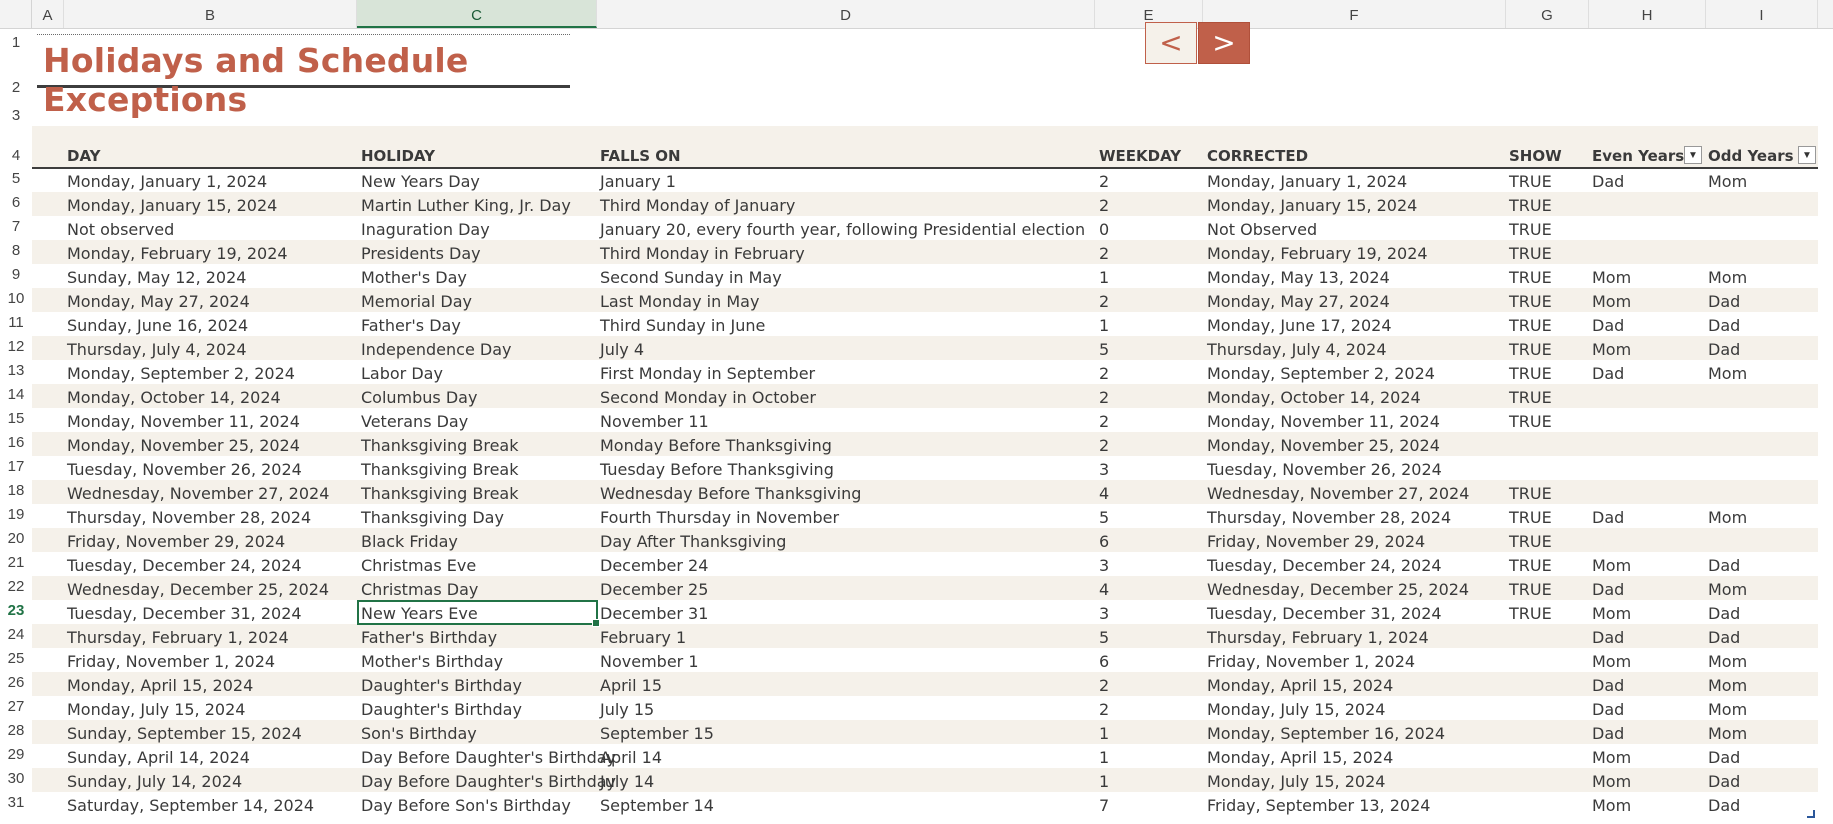 This screenshot has height=824, width=1833. I want to click on column-header-c: C, so click(477, 14).